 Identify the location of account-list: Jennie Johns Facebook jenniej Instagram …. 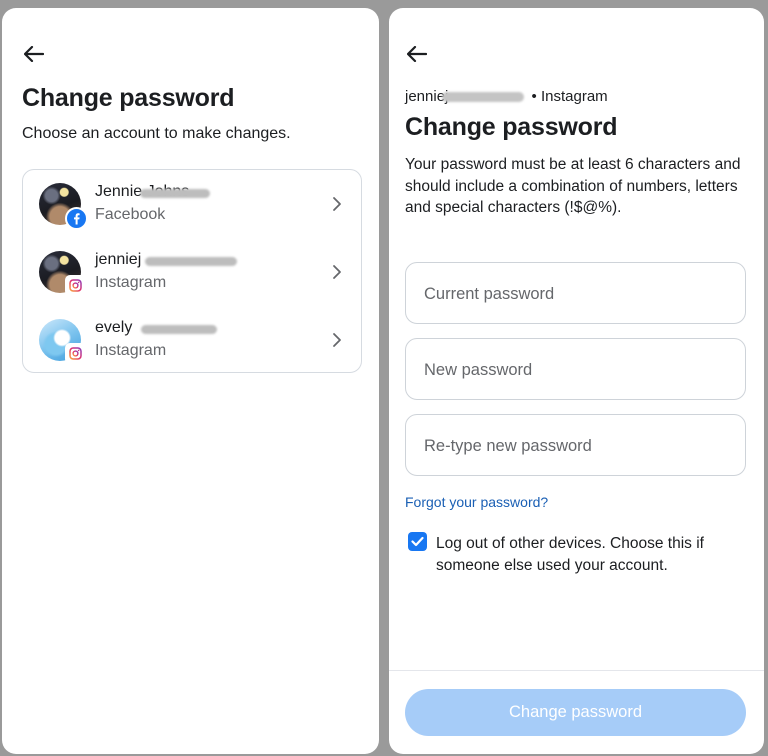
(192, 271).